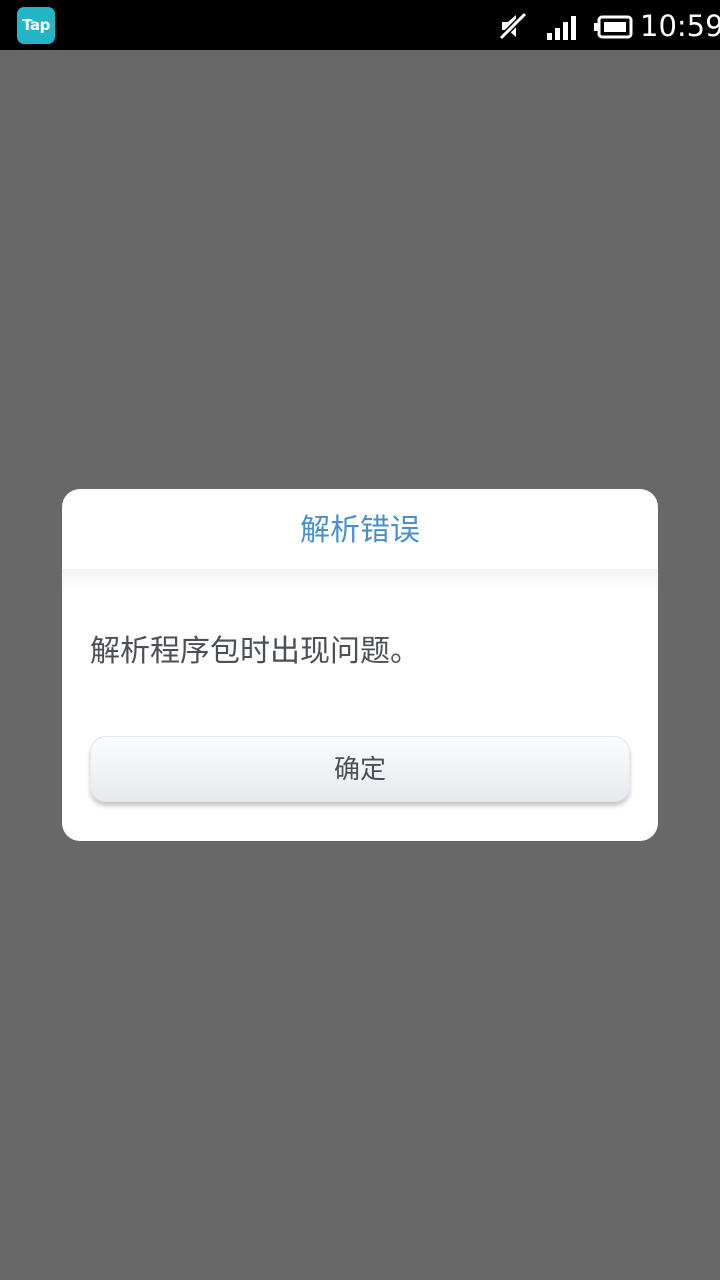 The image size is (720, 1280). I want to click on title-divider, so click(360, 580).